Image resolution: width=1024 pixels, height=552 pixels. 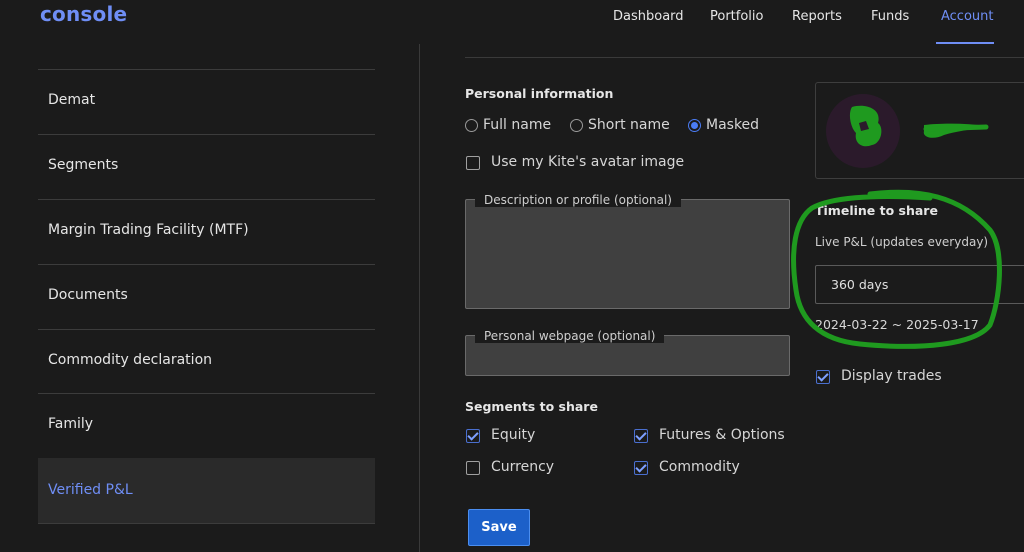 I want to click on radio-masked: Masked, so click(x=728, y=126).